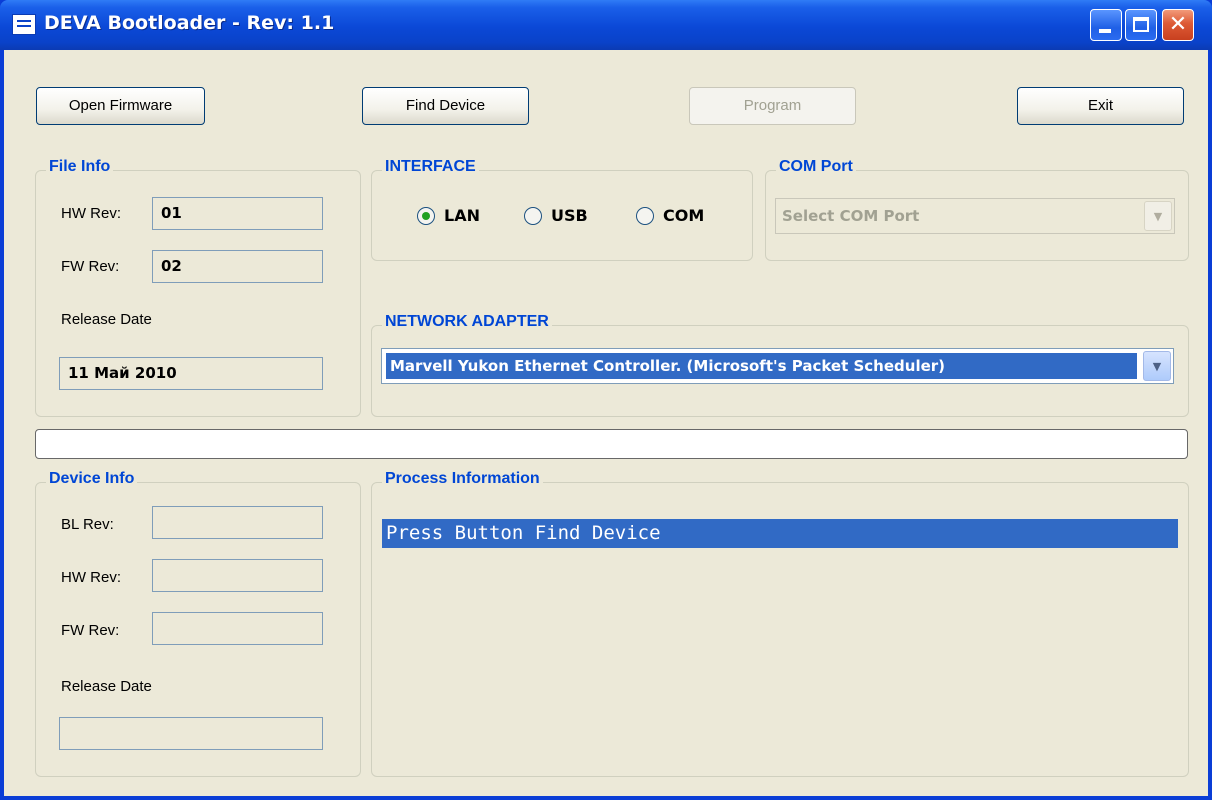 The image size is (1212, 800). Describe the element at coordinates (1100, 106) in the screenshot. I see `exit-button: Exit` at that location.